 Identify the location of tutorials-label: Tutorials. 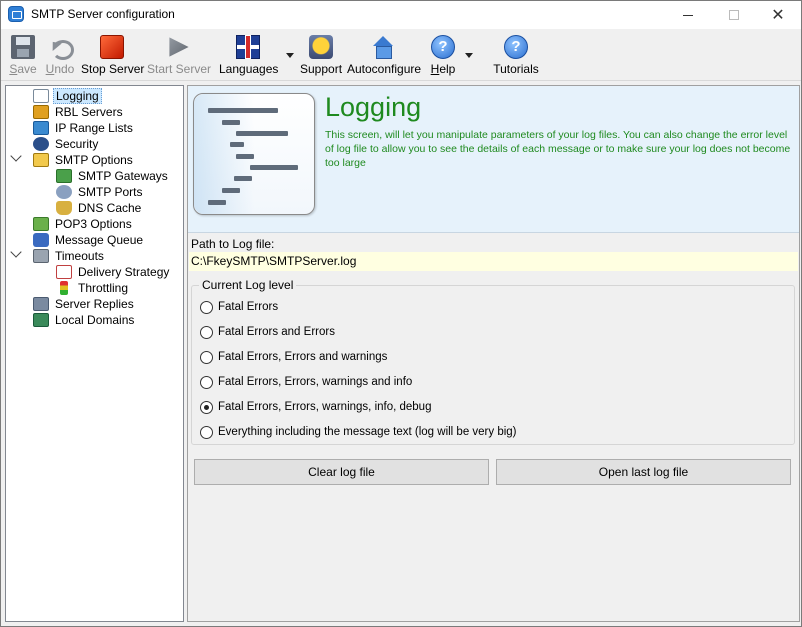
(516, 69).